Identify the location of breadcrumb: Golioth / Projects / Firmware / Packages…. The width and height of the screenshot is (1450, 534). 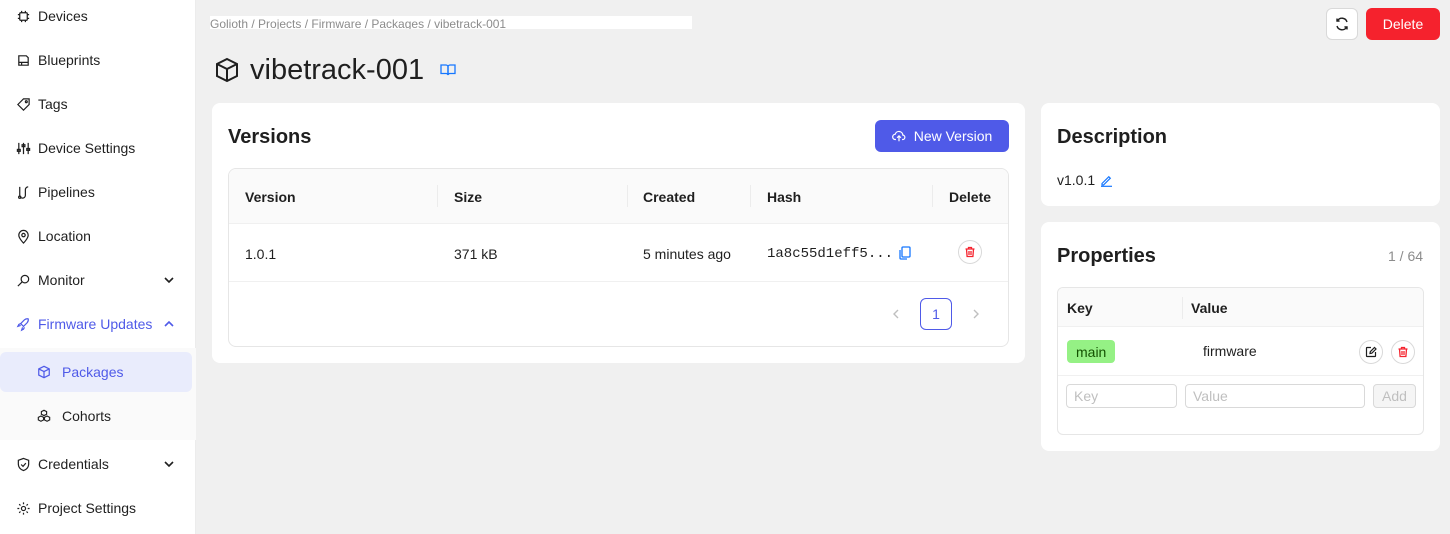
(451, 22).